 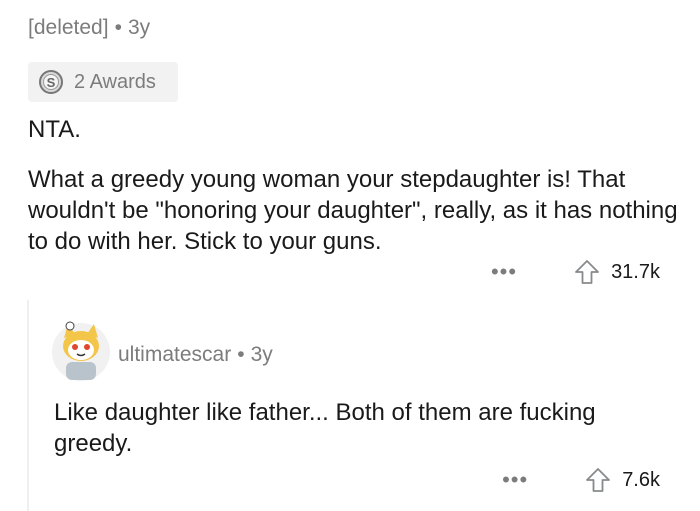 I want to click on reply-author: ultimatescar, so click(x=174, y=354).